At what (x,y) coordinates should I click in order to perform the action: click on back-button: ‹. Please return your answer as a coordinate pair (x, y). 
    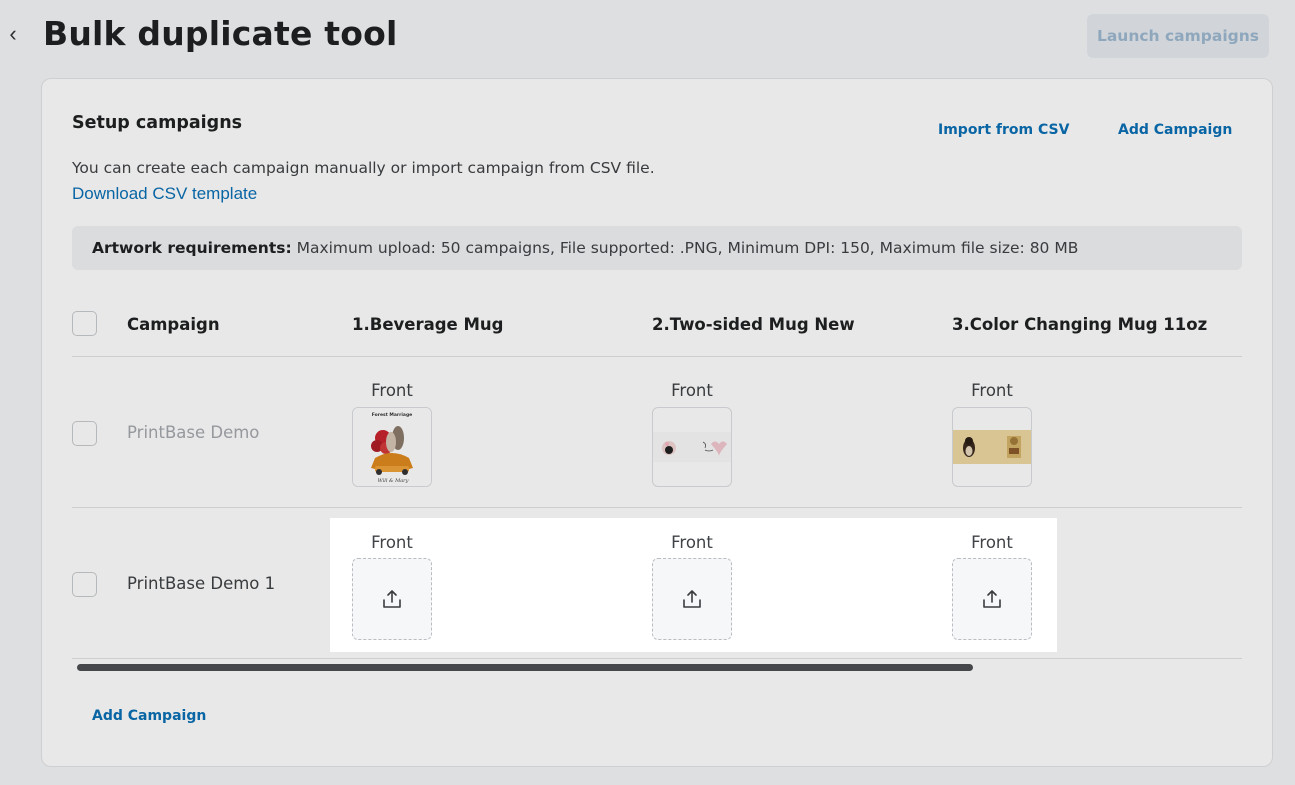
    Looking at the image, I should click on (13, 34).